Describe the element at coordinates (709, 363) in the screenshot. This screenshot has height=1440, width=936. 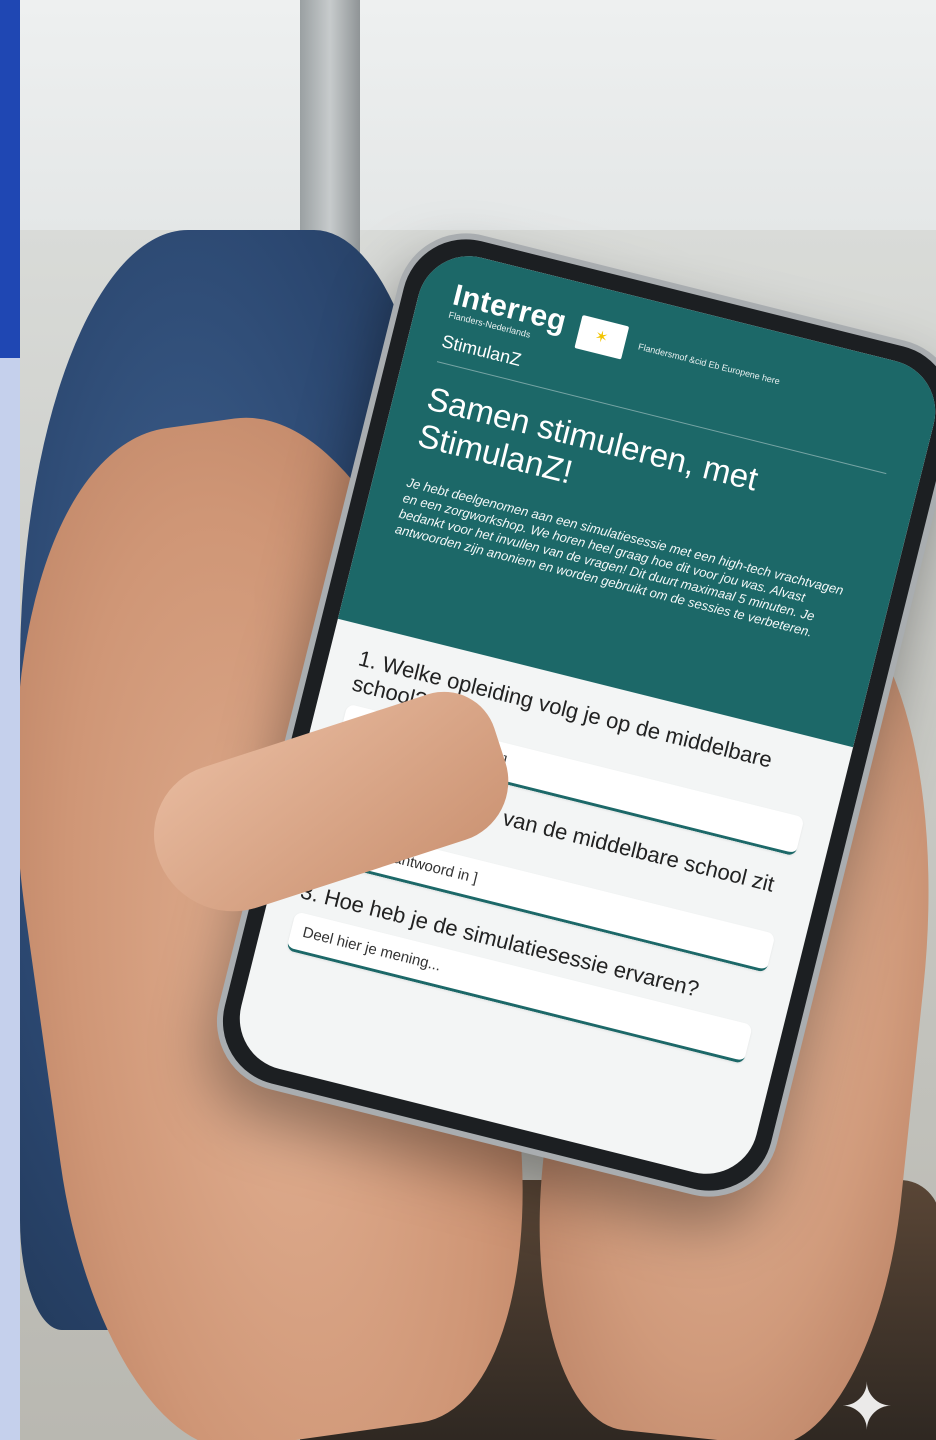
I see `eu-text: Flandersmof &cid Eb Europene here` at that location.